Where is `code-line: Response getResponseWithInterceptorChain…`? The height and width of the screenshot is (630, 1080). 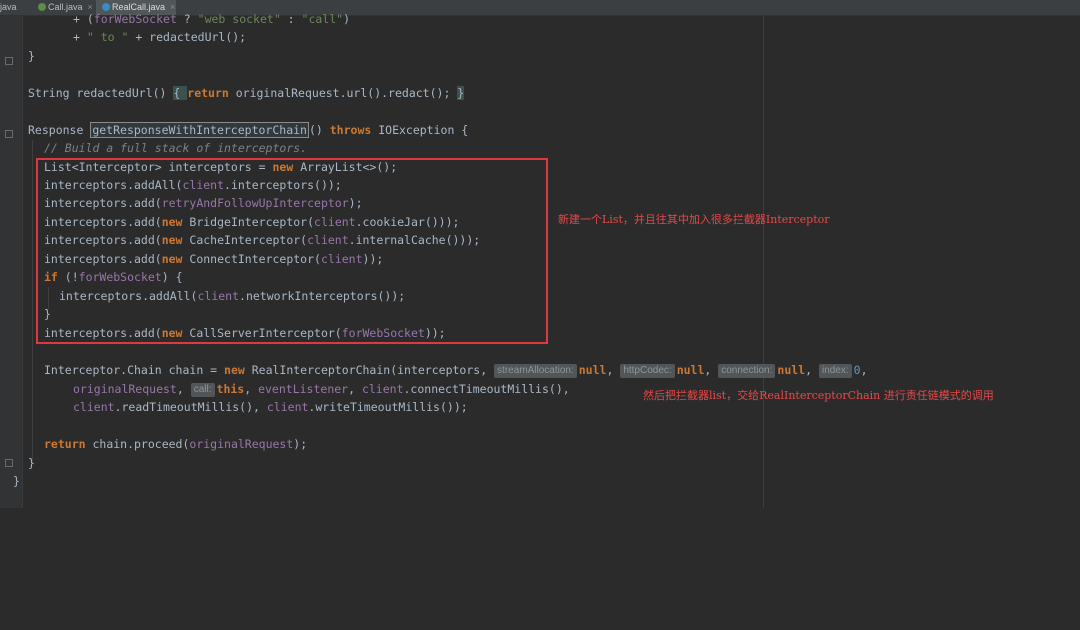 code-line: Response getResponseWithInterceptorChain… is located at coordinates (248, 130).